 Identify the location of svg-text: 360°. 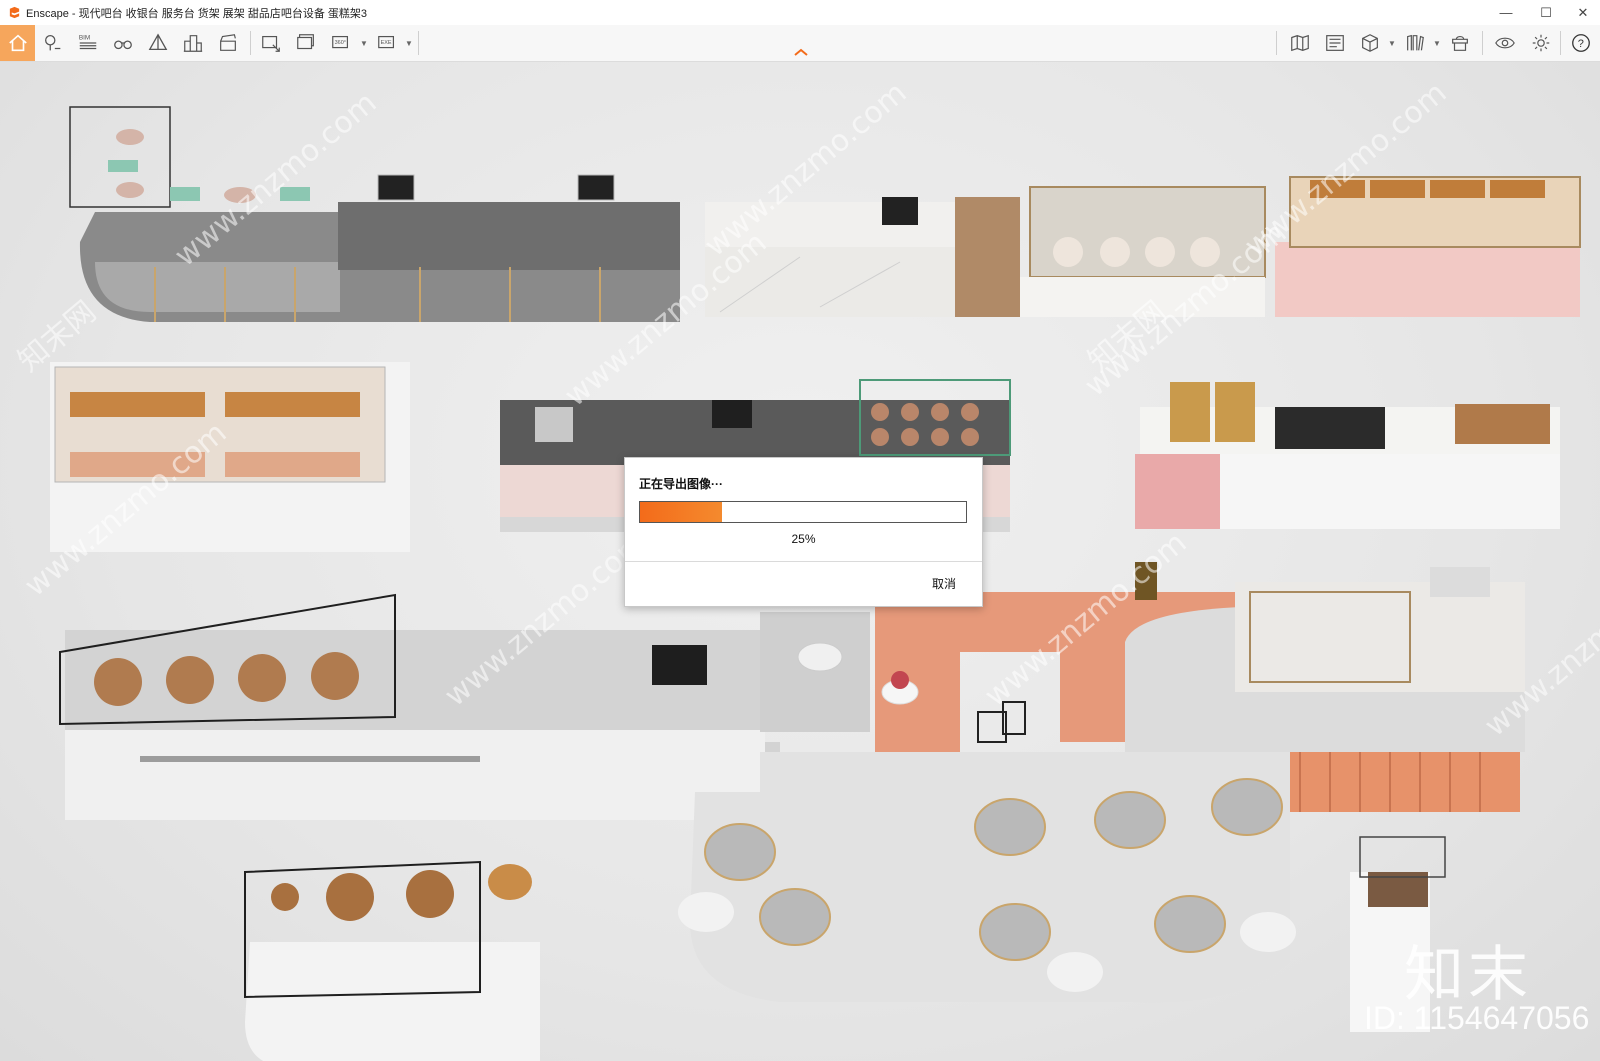
(340, 43).